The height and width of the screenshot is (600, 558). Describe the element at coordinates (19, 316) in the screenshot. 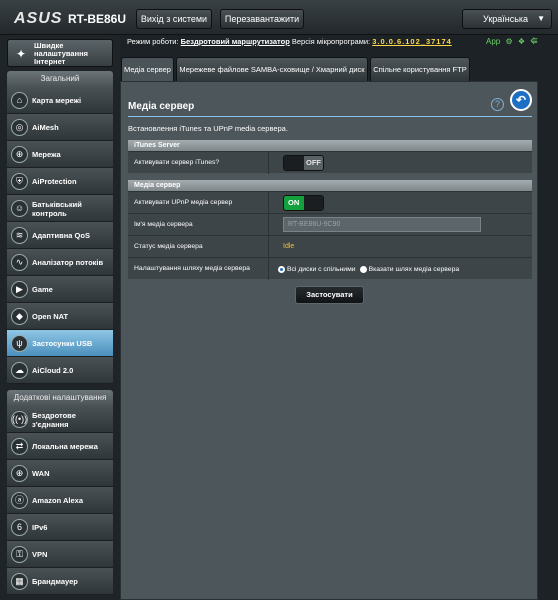

I see `opennat-icon: ◆` at that location.